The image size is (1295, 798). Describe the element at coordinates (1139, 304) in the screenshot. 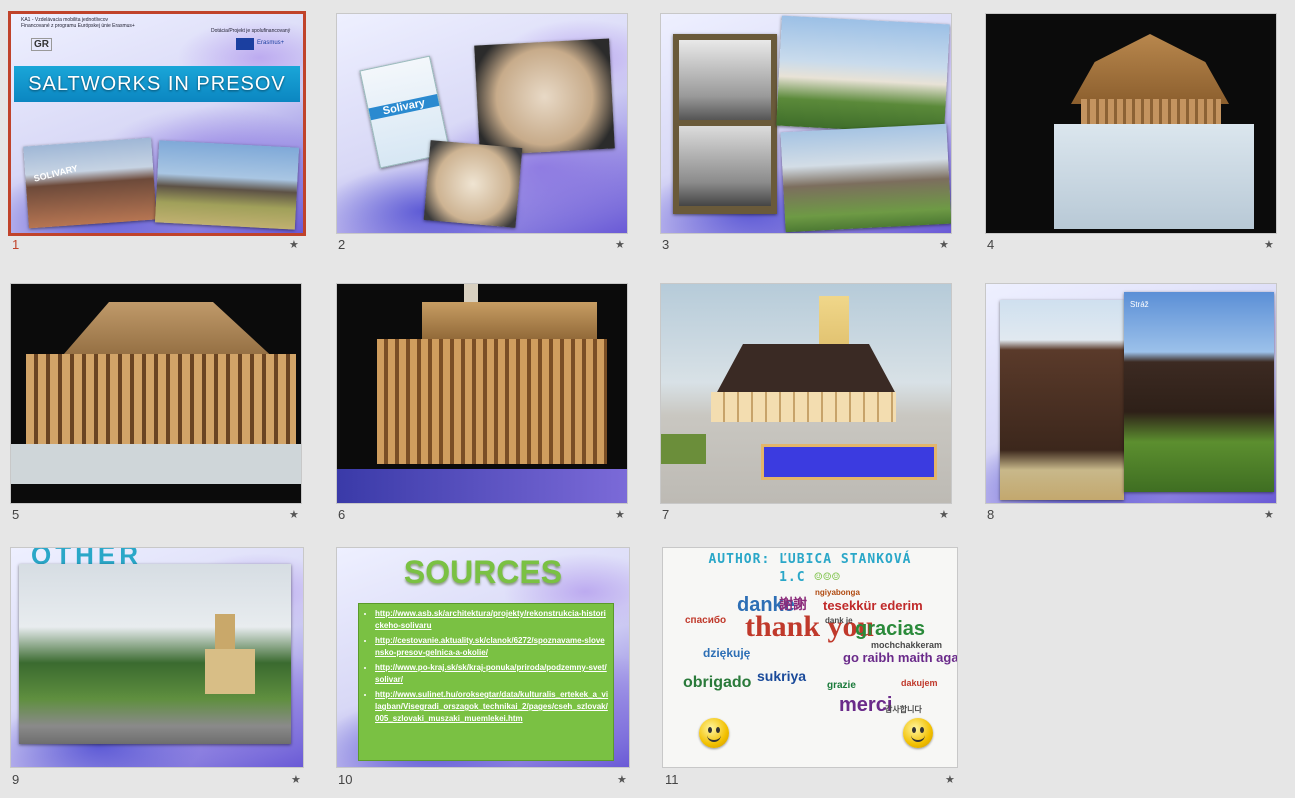

I see `photo-label: Stráž` at that location.